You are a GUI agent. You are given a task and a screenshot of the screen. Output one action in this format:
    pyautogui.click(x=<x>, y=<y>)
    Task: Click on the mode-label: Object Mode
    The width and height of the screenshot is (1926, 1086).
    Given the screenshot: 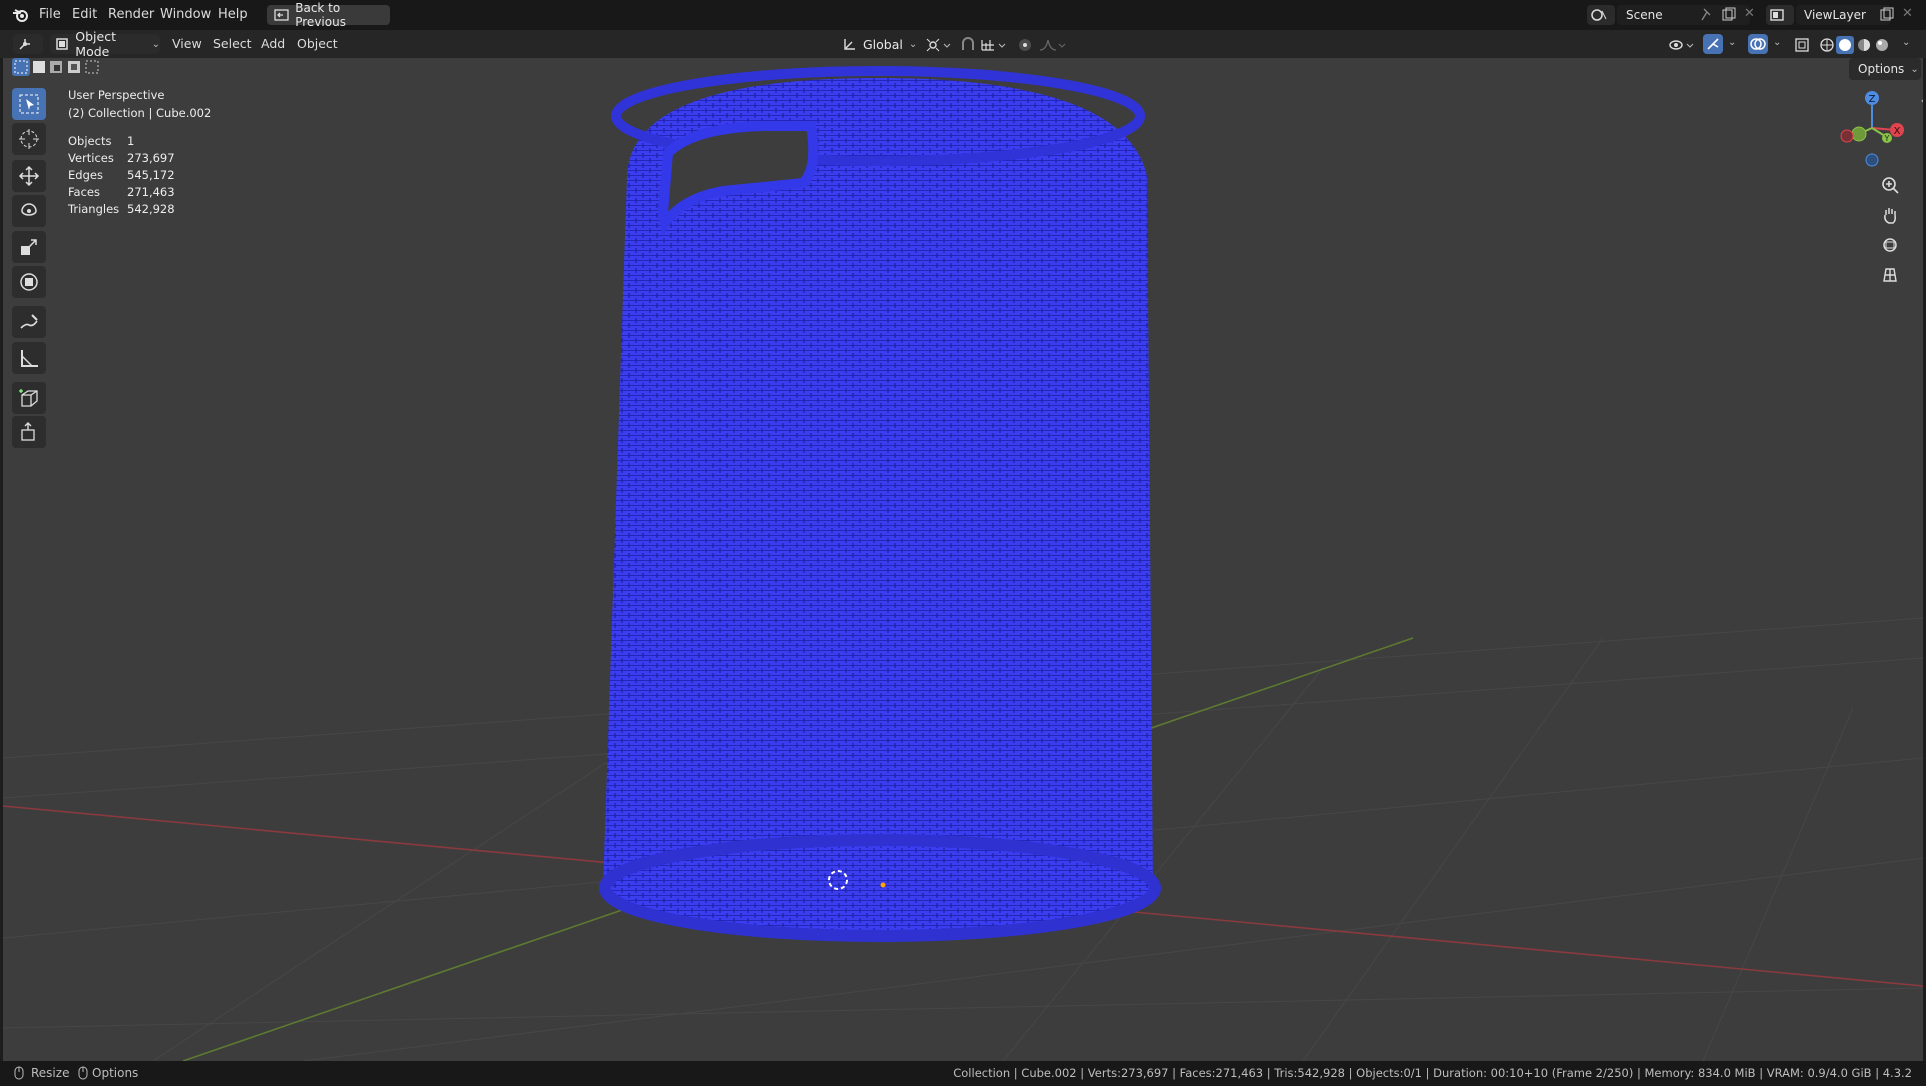 What is the action you would take?
    pyautogui.click(x=95, y=44)
    